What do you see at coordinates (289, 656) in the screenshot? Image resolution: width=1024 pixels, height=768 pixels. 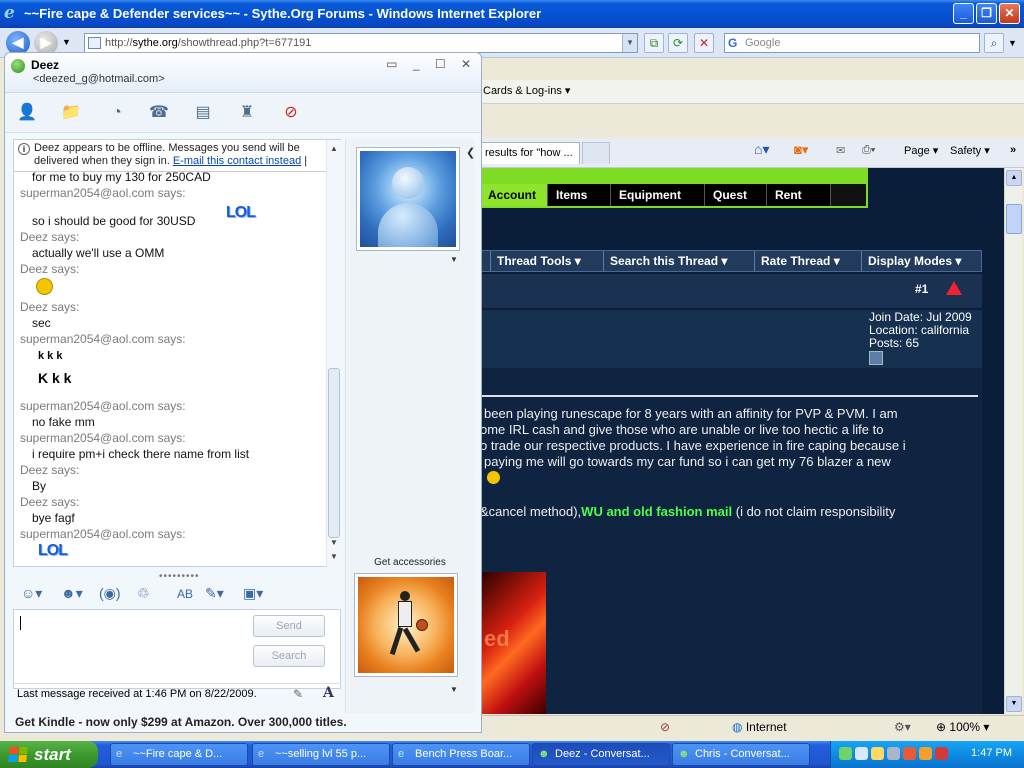 I see `search-button: Search` at bounding box center [289, 656].